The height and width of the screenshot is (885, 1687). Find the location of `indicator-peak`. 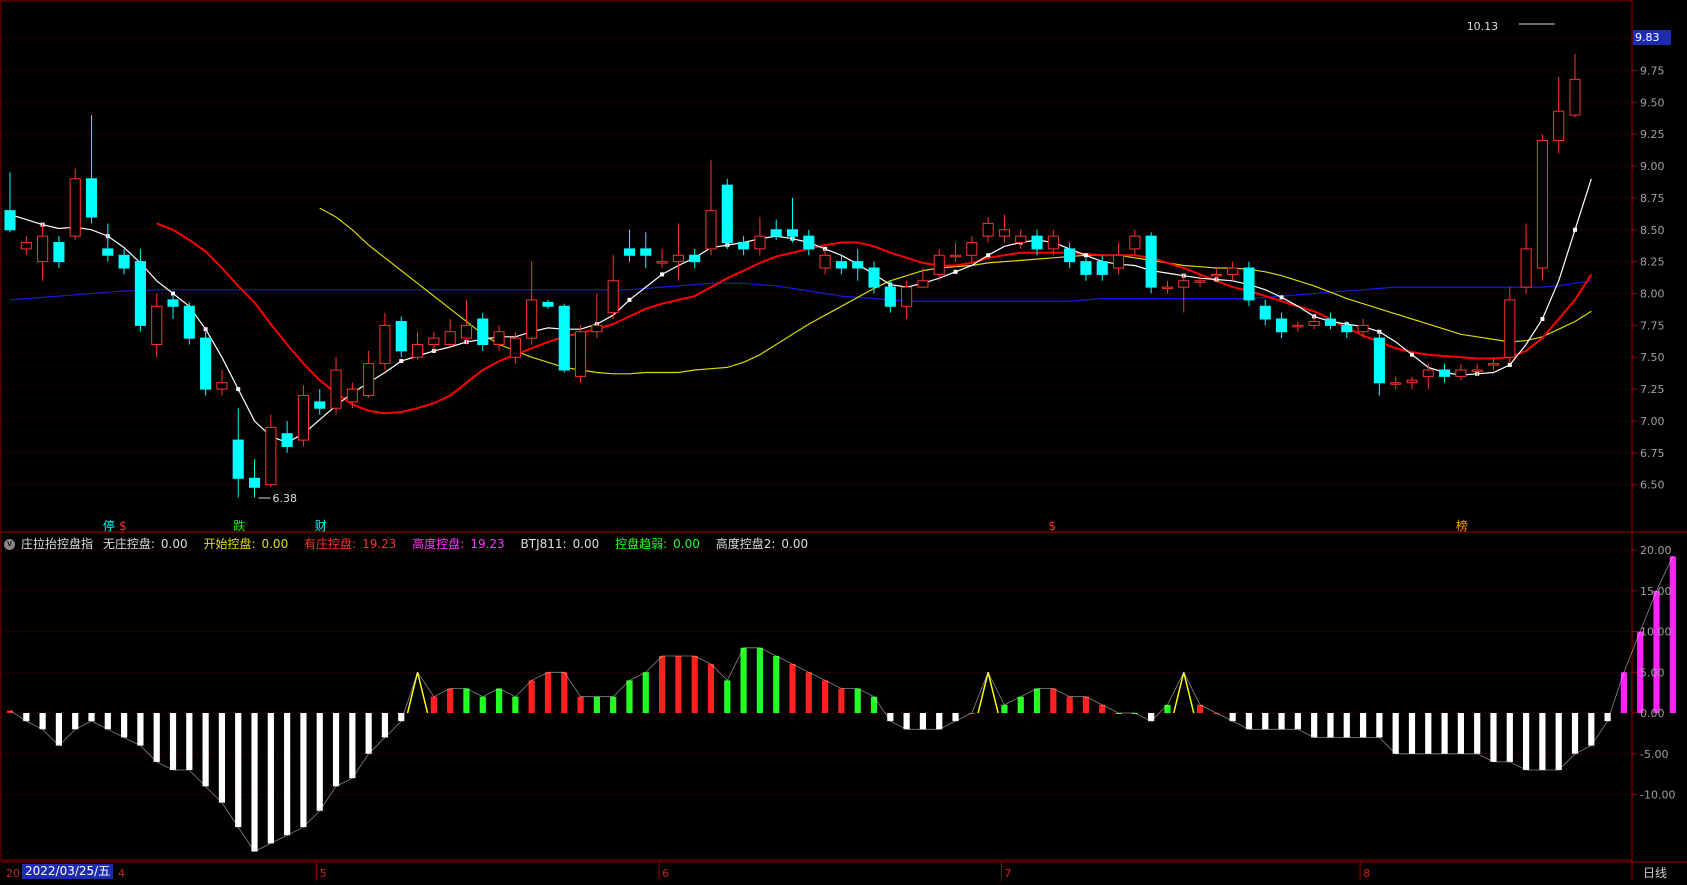

indicator-peak is located at coordinates (988, 693).